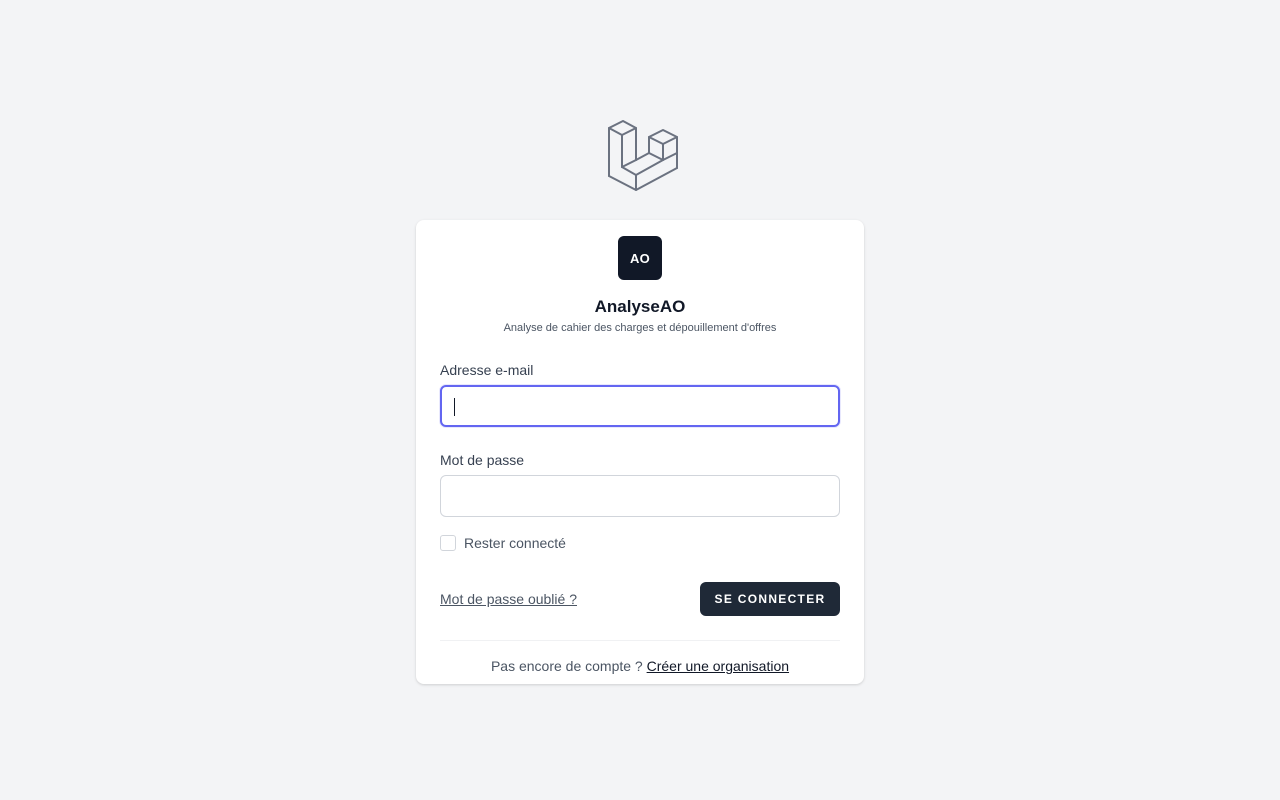 The width and height of the screenshot is (1280, 800). I want to click on email-label: Adresse e-mail, so click(487, 370).